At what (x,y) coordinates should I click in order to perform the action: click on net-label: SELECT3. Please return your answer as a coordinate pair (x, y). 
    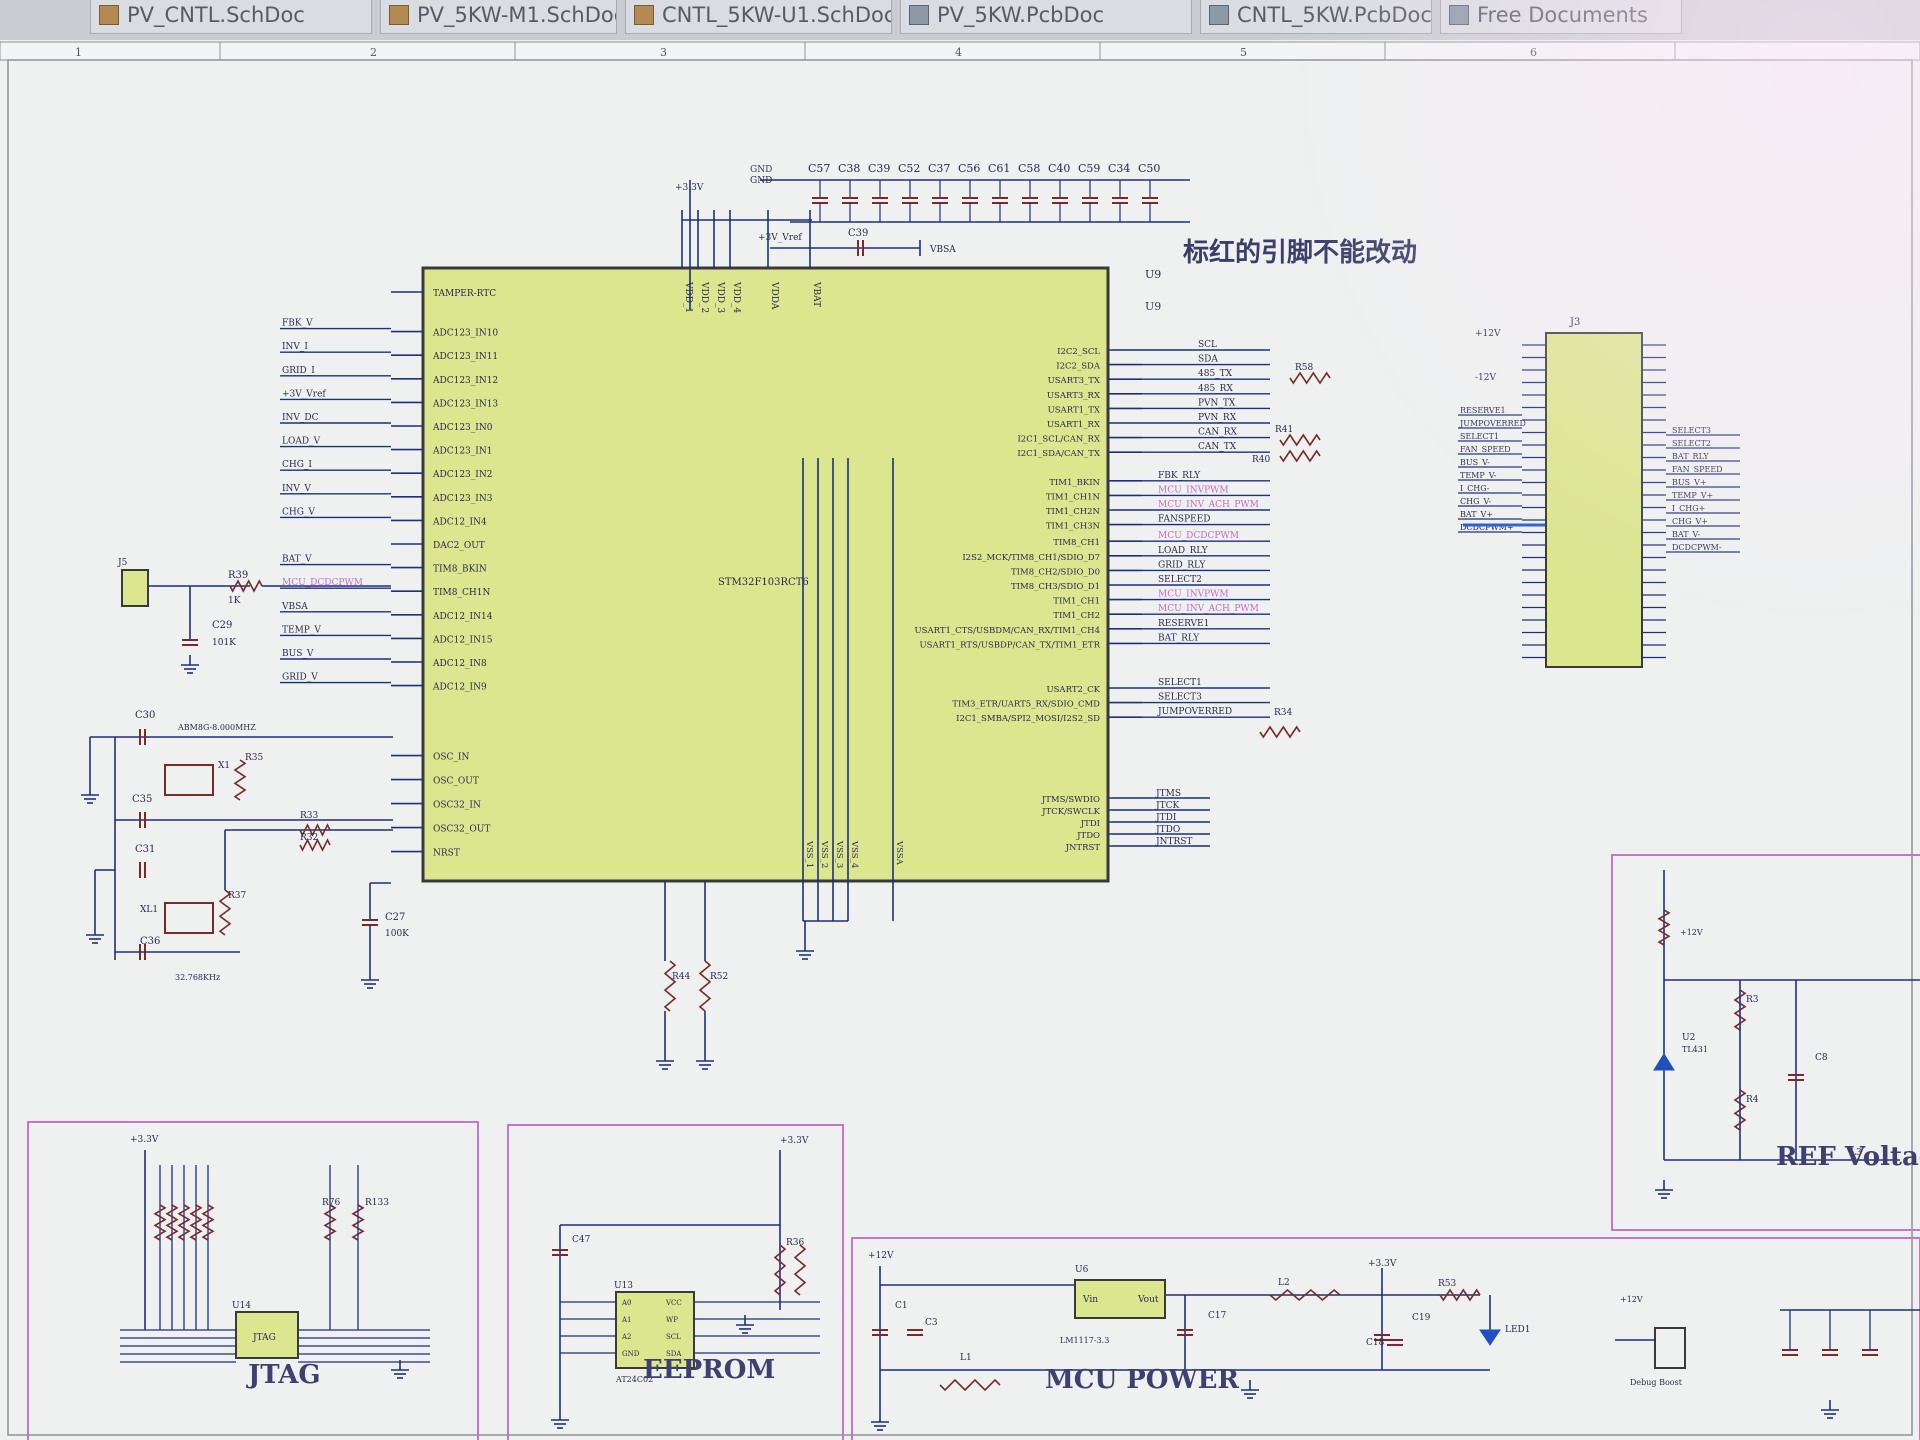
    Looking at the image, I should click on (1691, 430).